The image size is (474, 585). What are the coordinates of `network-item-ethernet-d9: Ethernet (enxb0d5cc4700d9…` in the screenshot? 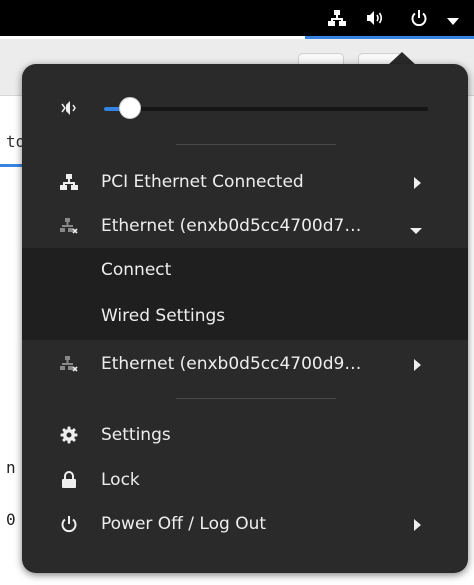 It's located at (245, 364).